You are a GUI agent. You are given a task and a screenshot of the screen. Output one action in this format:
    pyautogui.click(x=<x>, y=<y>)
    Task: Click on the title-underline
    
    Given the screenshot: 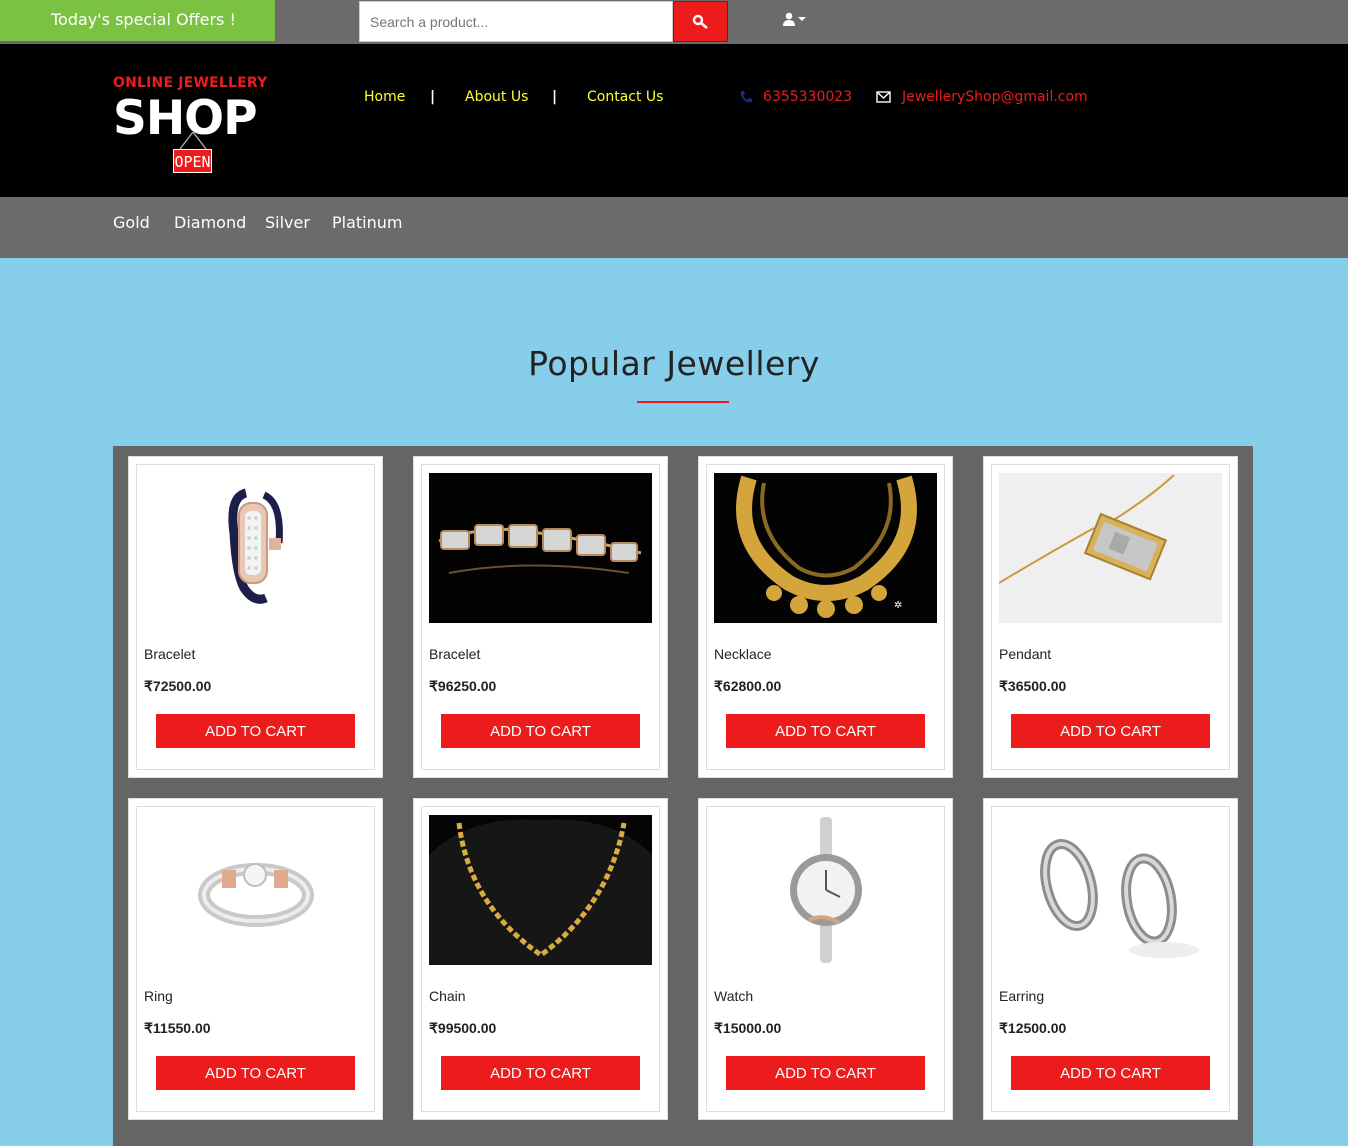 What is the action you would take?
    pyautogui.click(x=683, y=402)
    